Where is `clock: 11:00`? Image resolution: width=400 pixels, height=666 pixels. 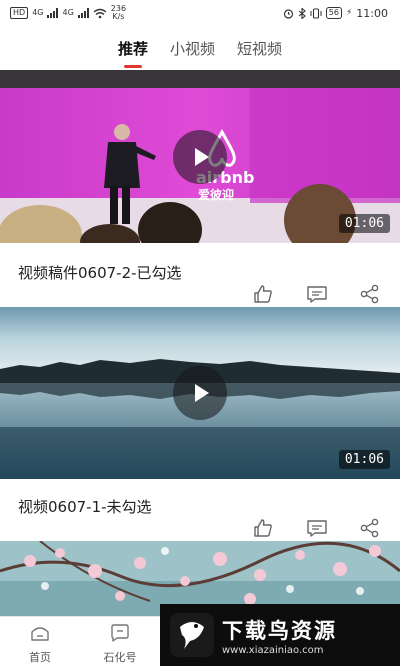 clock: 11:00 is located at coordinates (372, 13).